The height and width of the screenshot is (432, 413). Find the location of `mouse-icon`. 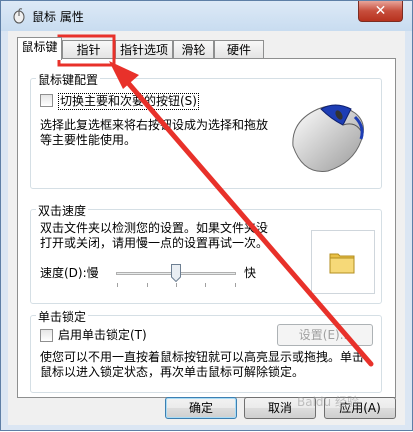

mouse-icon is located at coordinates (19, 16).